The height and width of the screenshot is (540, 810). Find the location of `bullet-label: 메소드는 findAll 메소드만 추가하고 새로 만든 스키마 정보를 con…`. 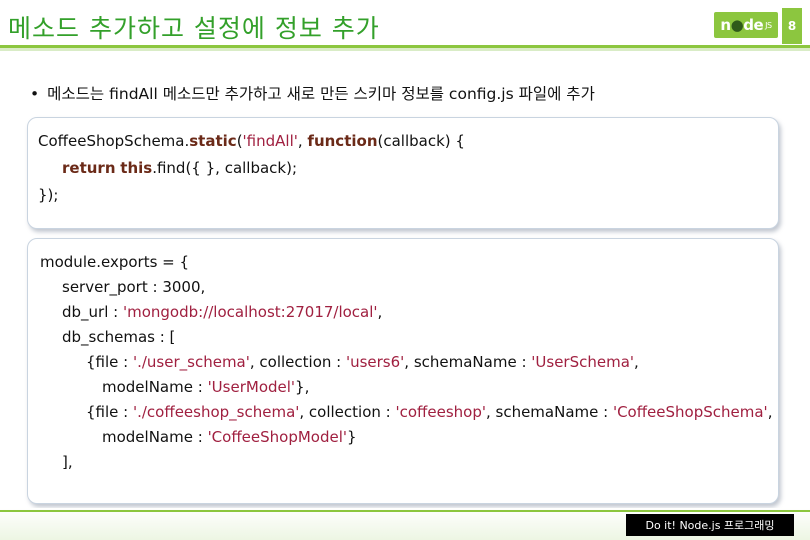

bullet-label: 메소드는 findAll 메소드만 추가하고 새로 만든 스키마 정보를 con… is located at coordinates (321, 94).